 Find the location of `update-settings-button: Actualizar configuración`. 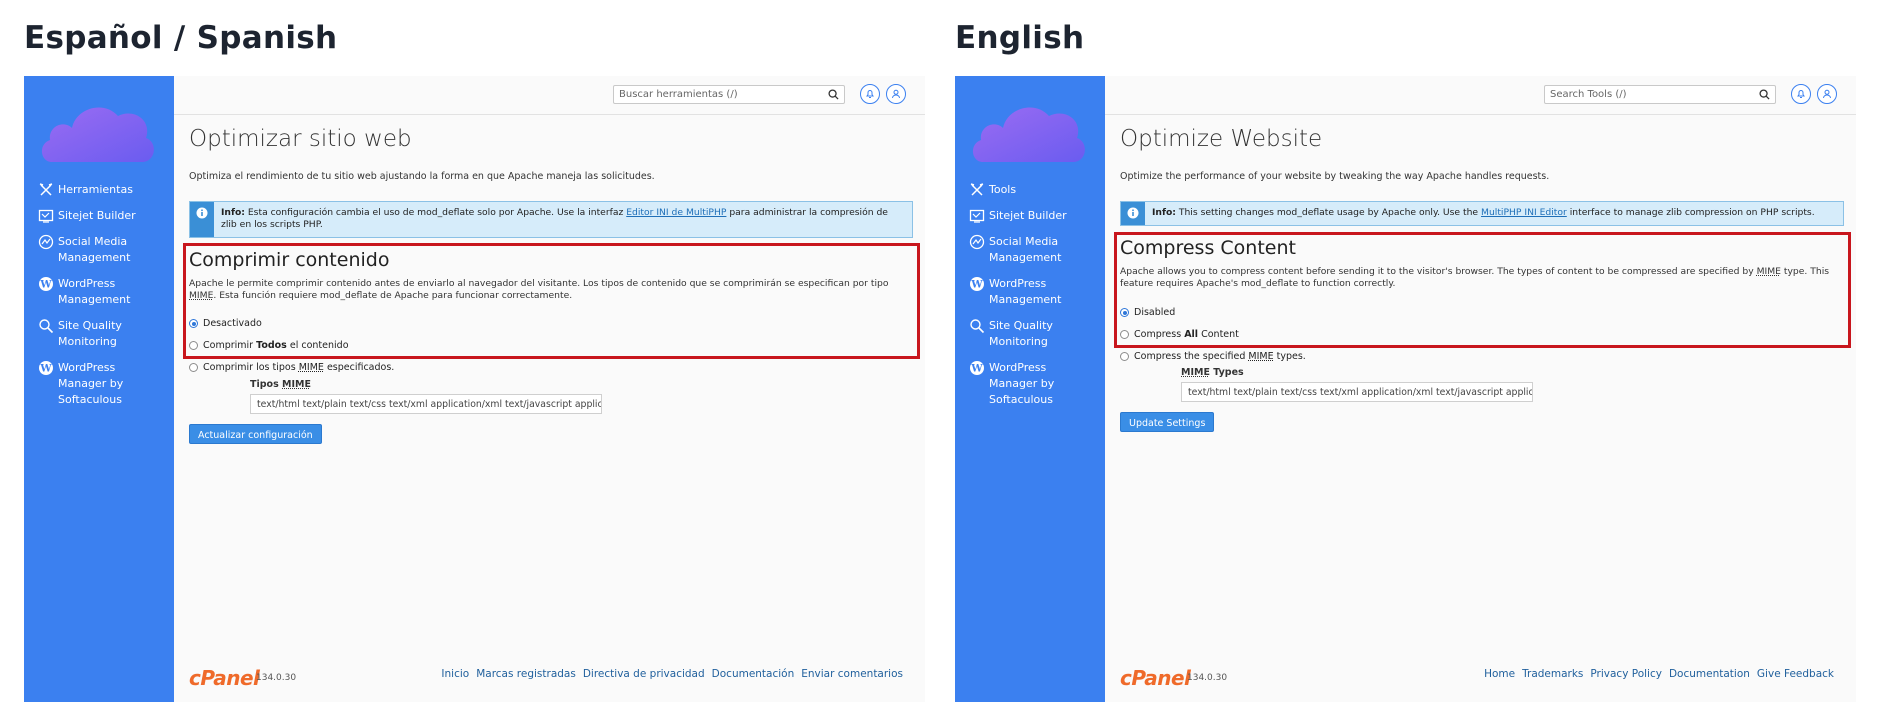

update-settings-button: Actualizar configuración is located at coordinates (255, 434).